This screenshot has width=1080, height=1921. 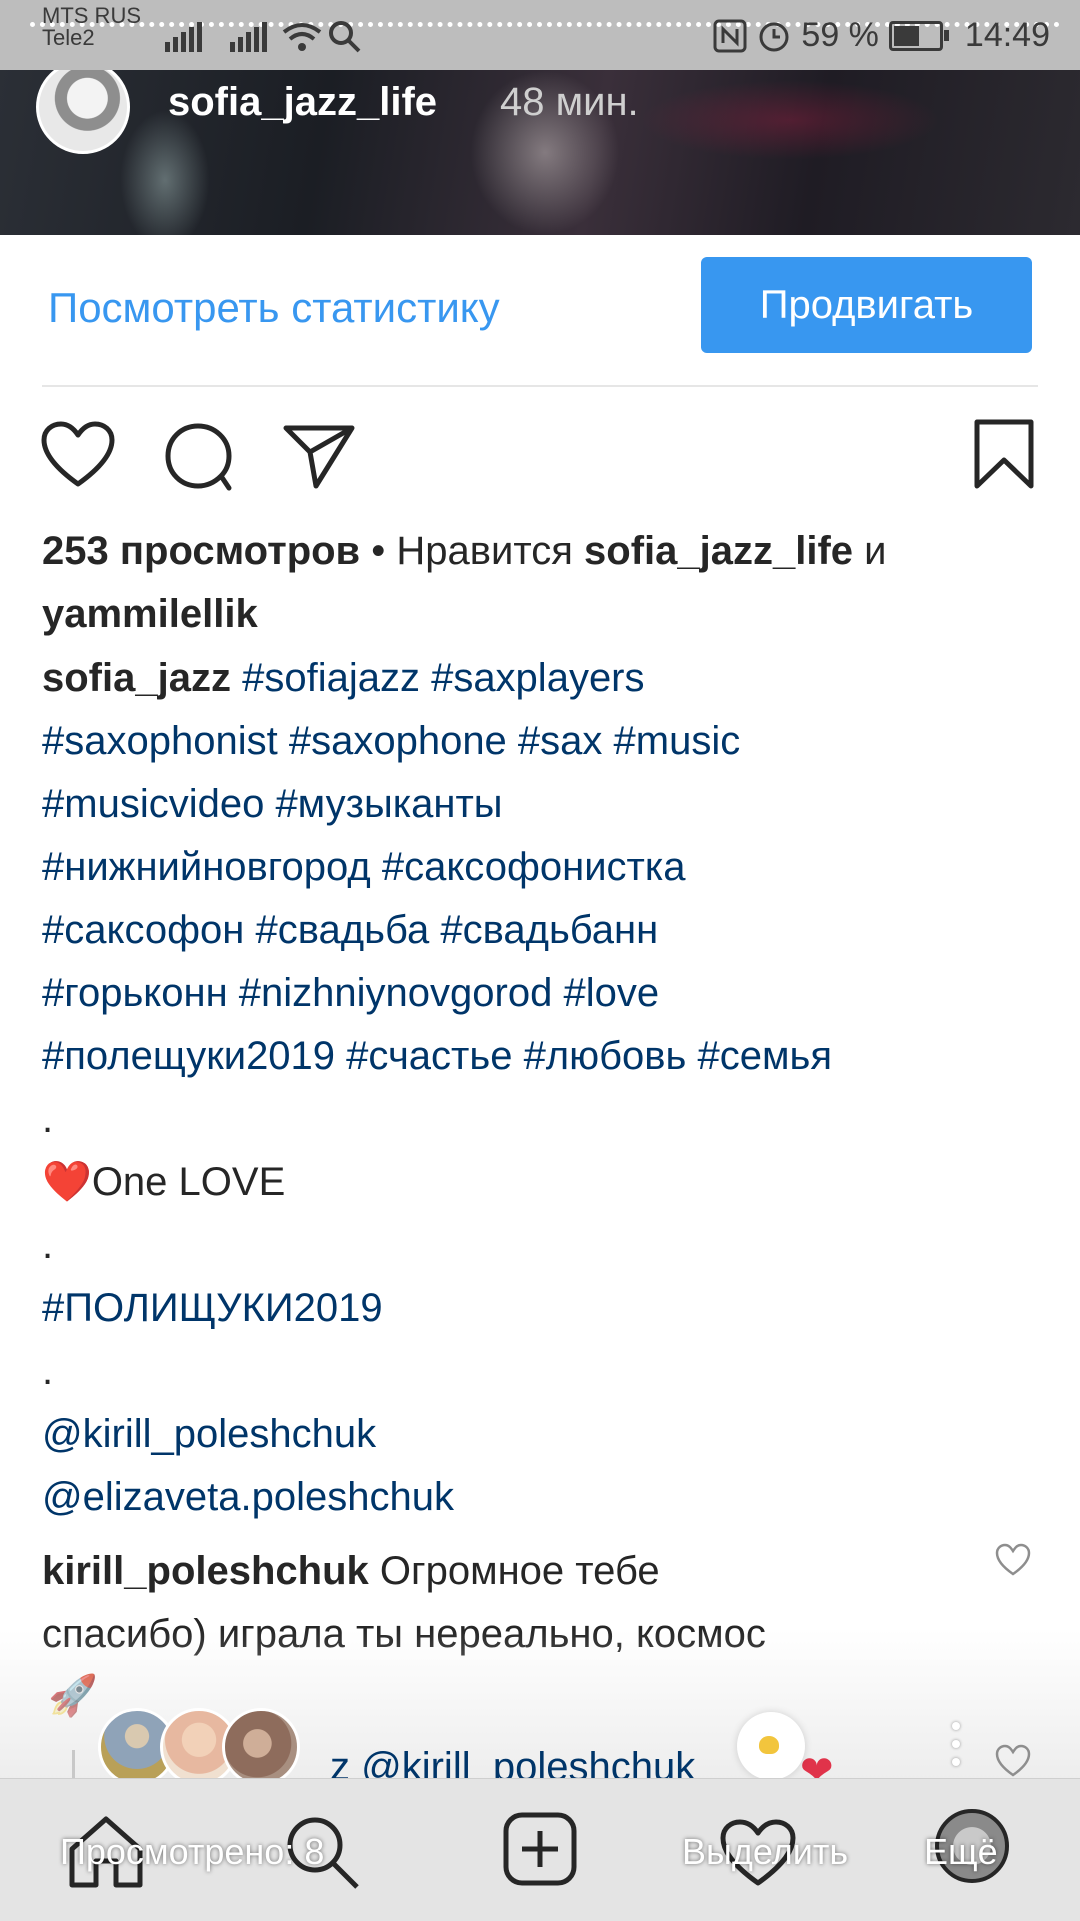 I want to click on hashtag-line: #saxophonist #saxophone #sax #music, so click(x=542, y=741).